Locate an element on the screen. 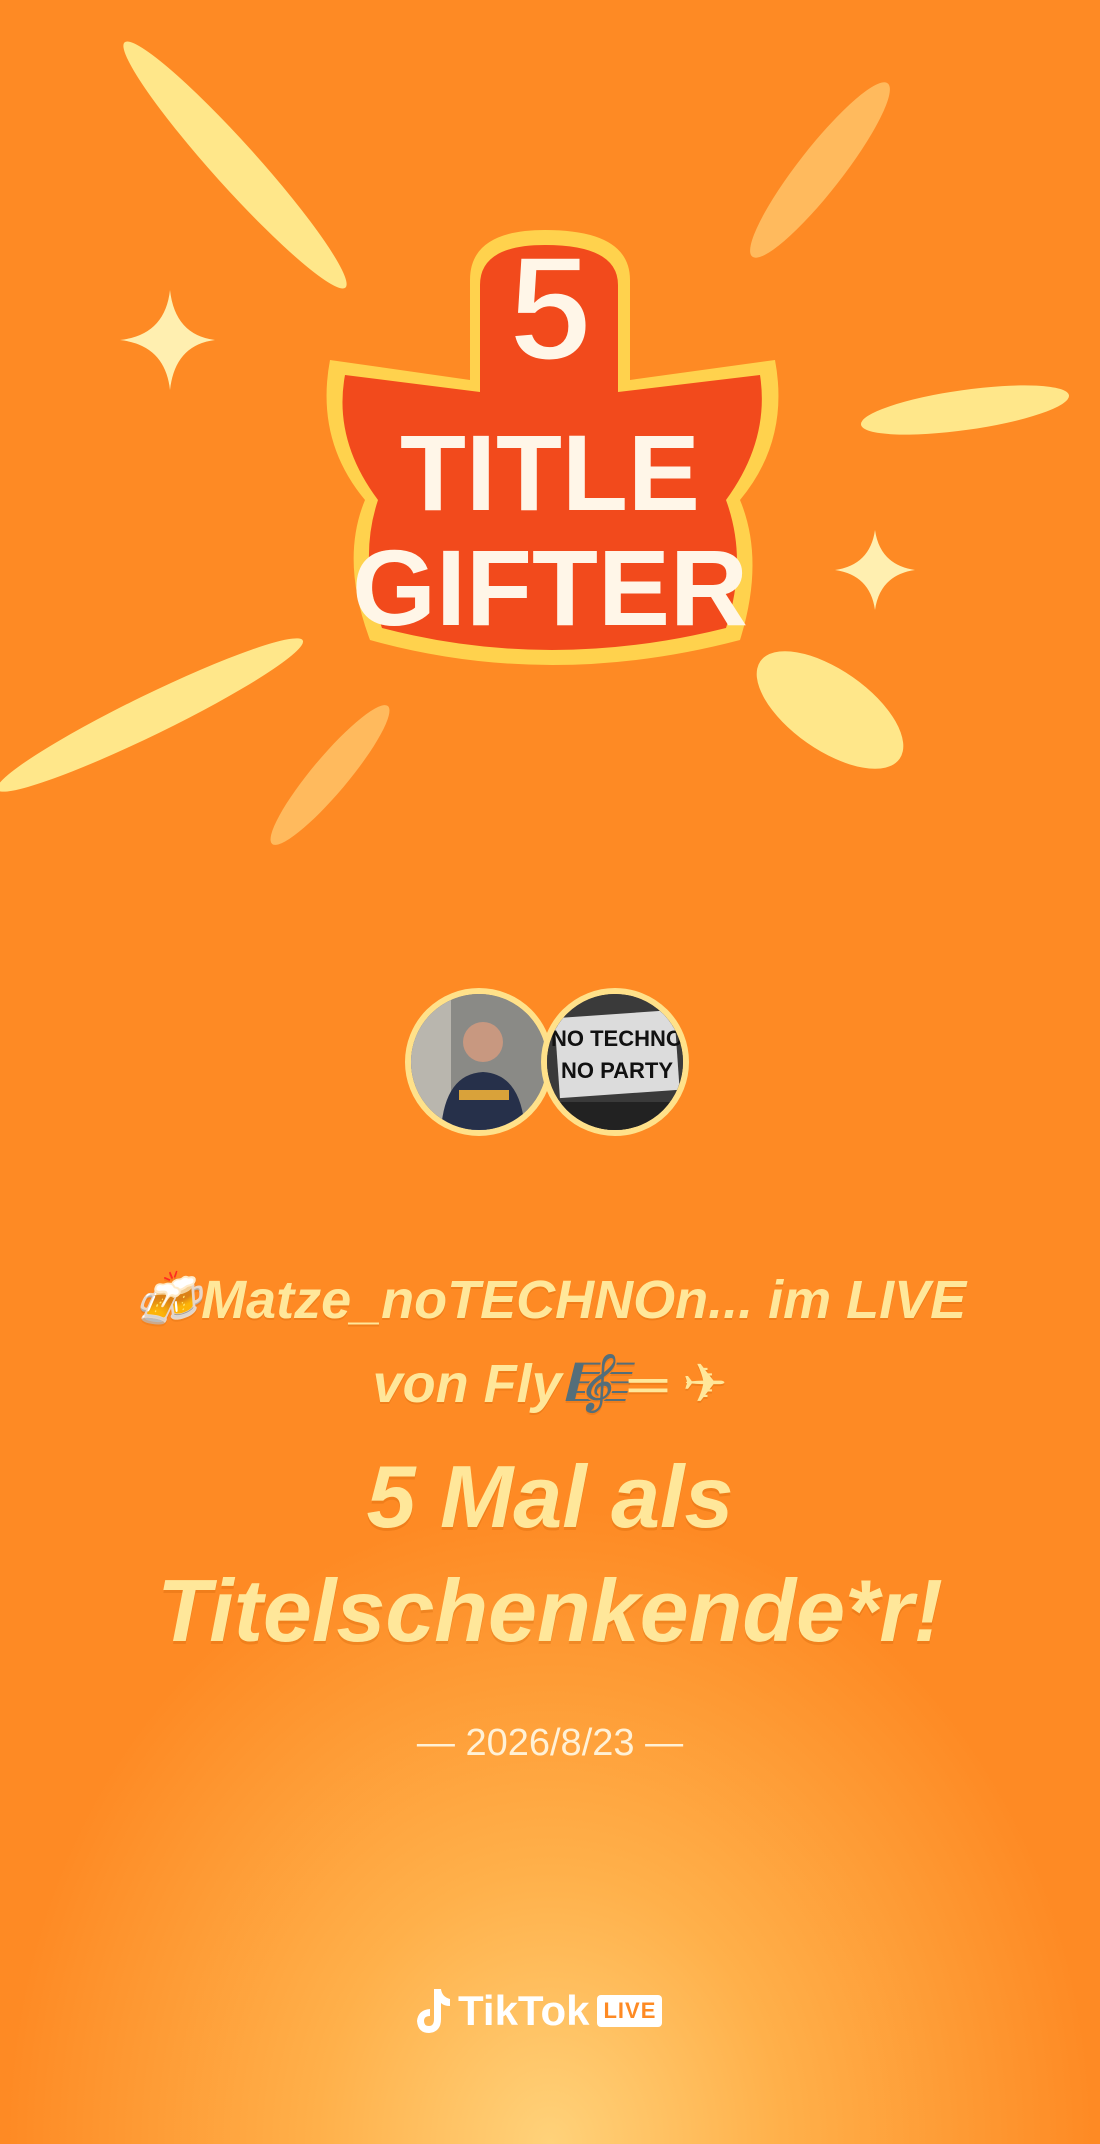 This screenshot has width=1100, height=2144. beer-emoji: 🍻 is located at coordinates (167, 1300).